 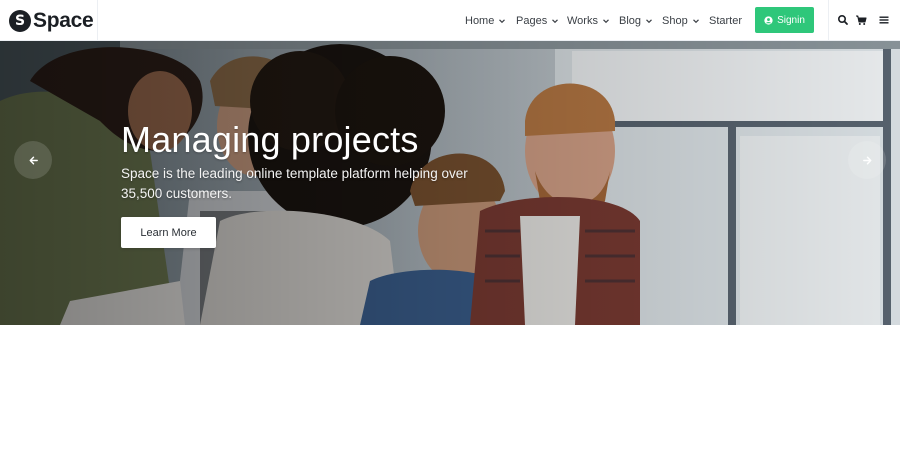 What do you see at coordinates (582, 20) in the screenshot?
I see `nav-item-label: Works` at bounding box center [582, 20].